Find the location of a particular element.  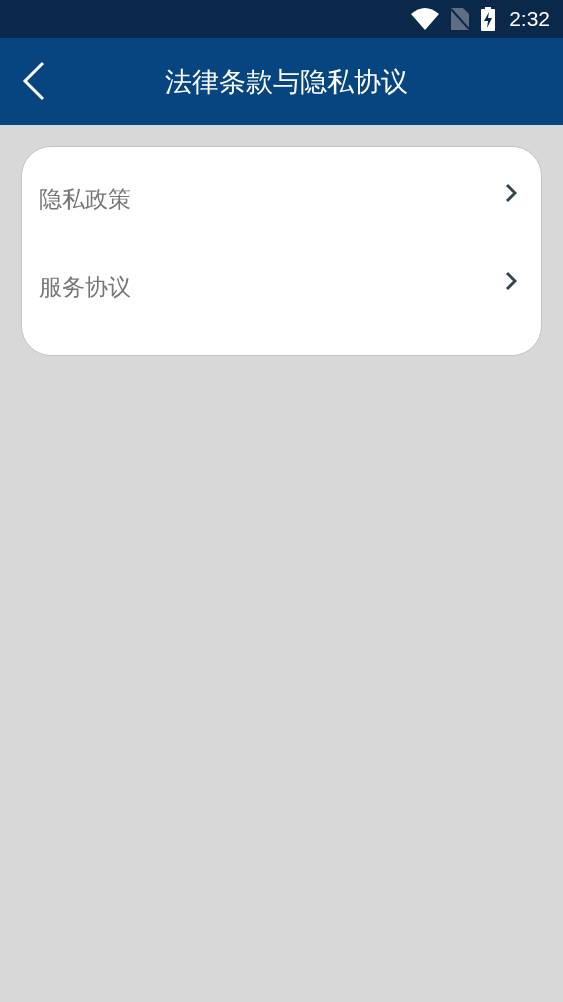

page-title: 法律条款与隐私协议 is located at coordinates (286, 81).